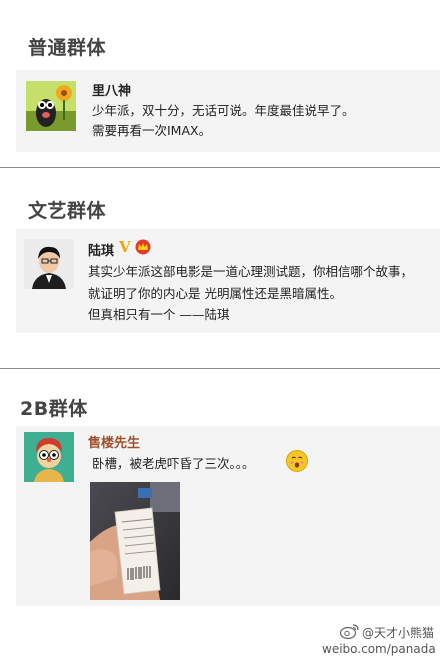  I want to click on section-title-normal: 普通群体, so click(67, 48).